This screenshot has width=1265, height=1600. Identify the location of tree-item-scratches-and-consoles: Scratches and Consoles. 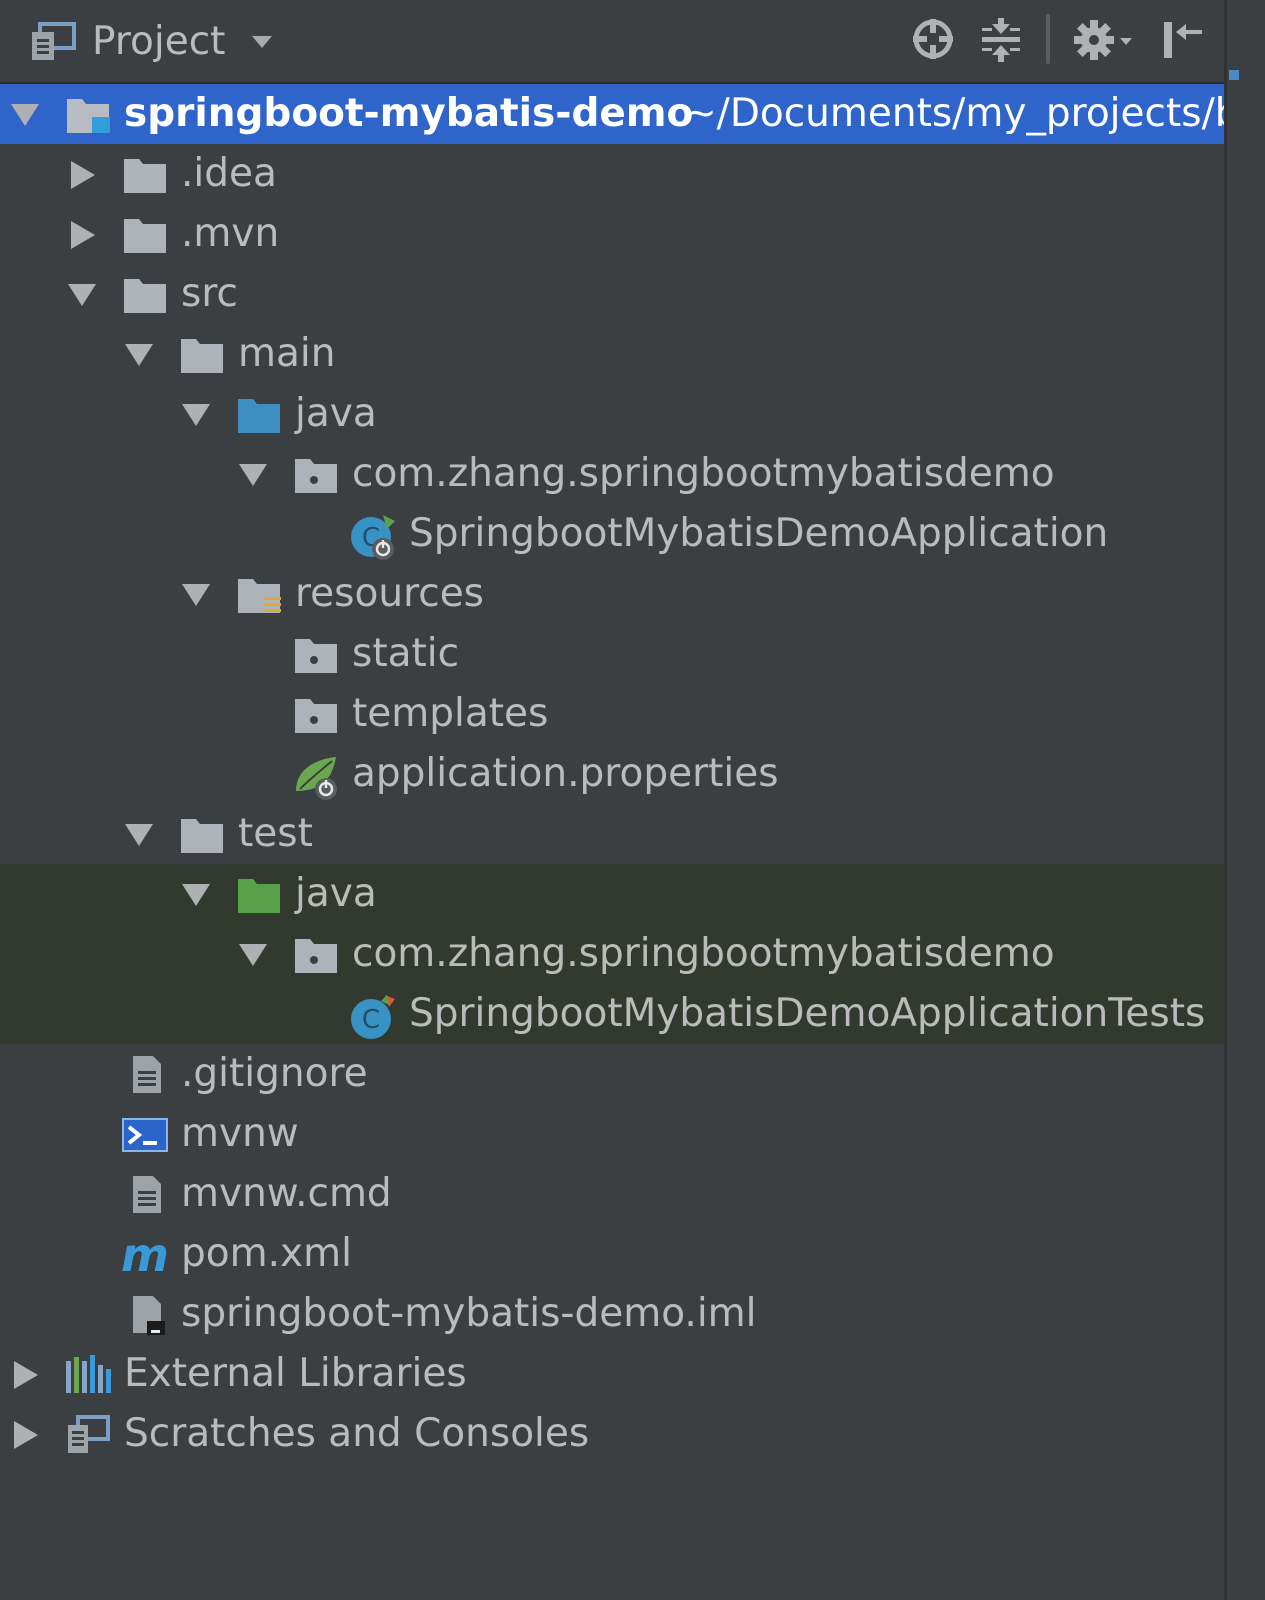
(612, 1434).